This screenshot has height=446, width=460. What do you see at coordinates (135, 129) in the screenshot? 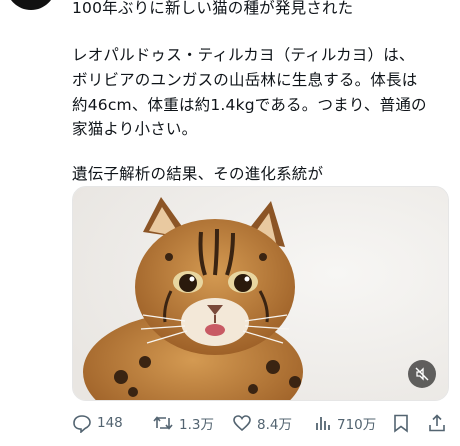
I see `tweet-text-line: 家猫より小さい。` at bounding box center [135, 129].